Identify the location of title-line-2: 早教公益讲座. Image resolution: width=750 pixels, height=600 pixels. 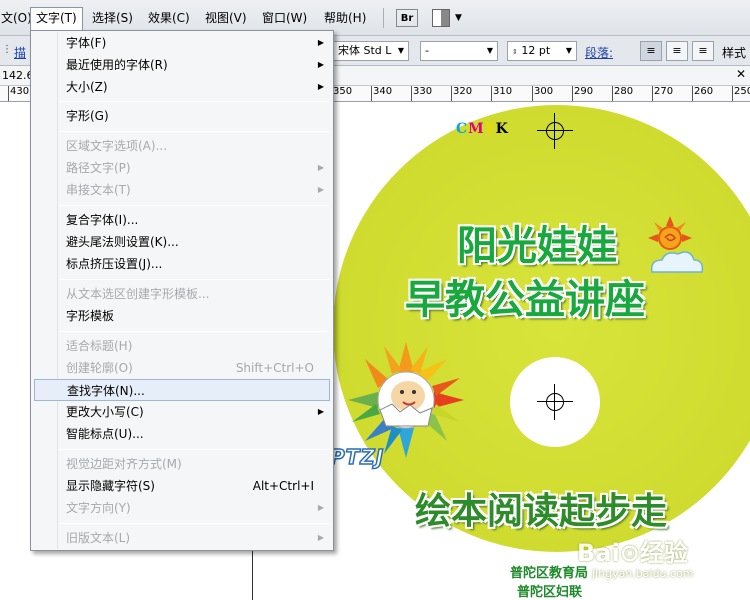
(525, 296).